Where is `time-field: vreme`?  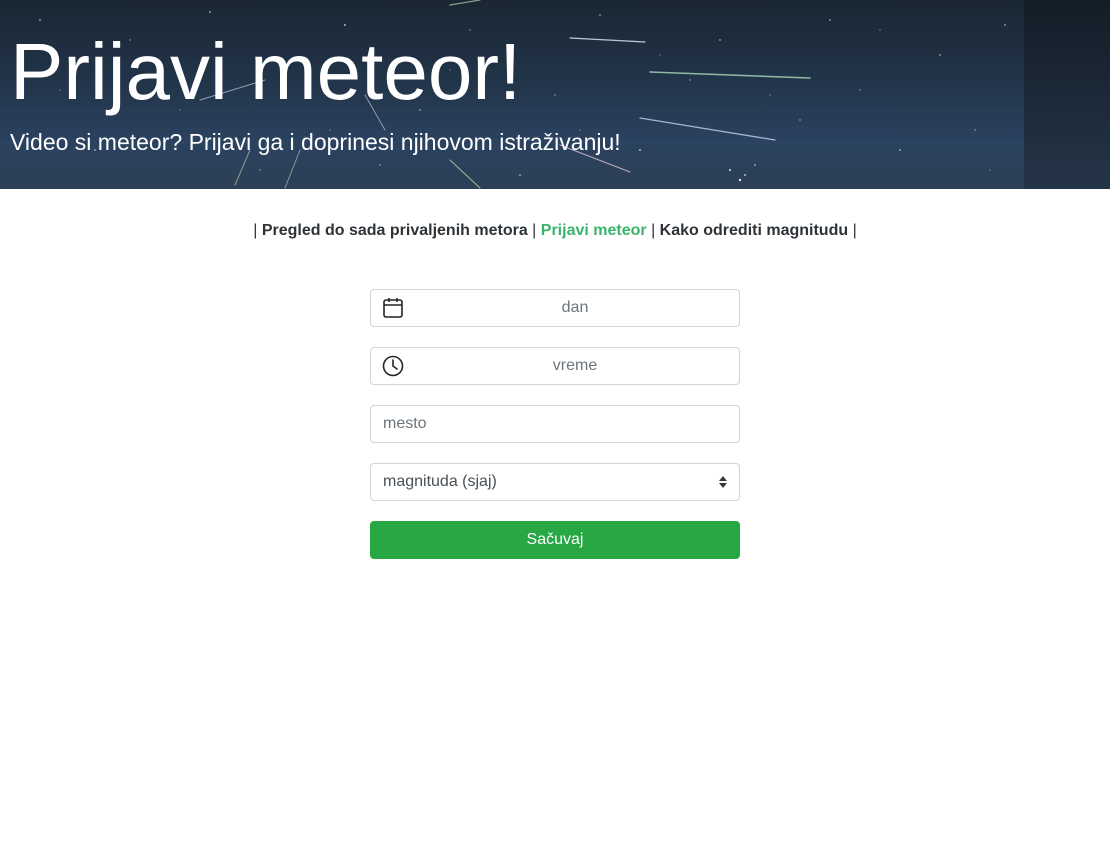 time-field: vreme is located at coordinates (555, 366).